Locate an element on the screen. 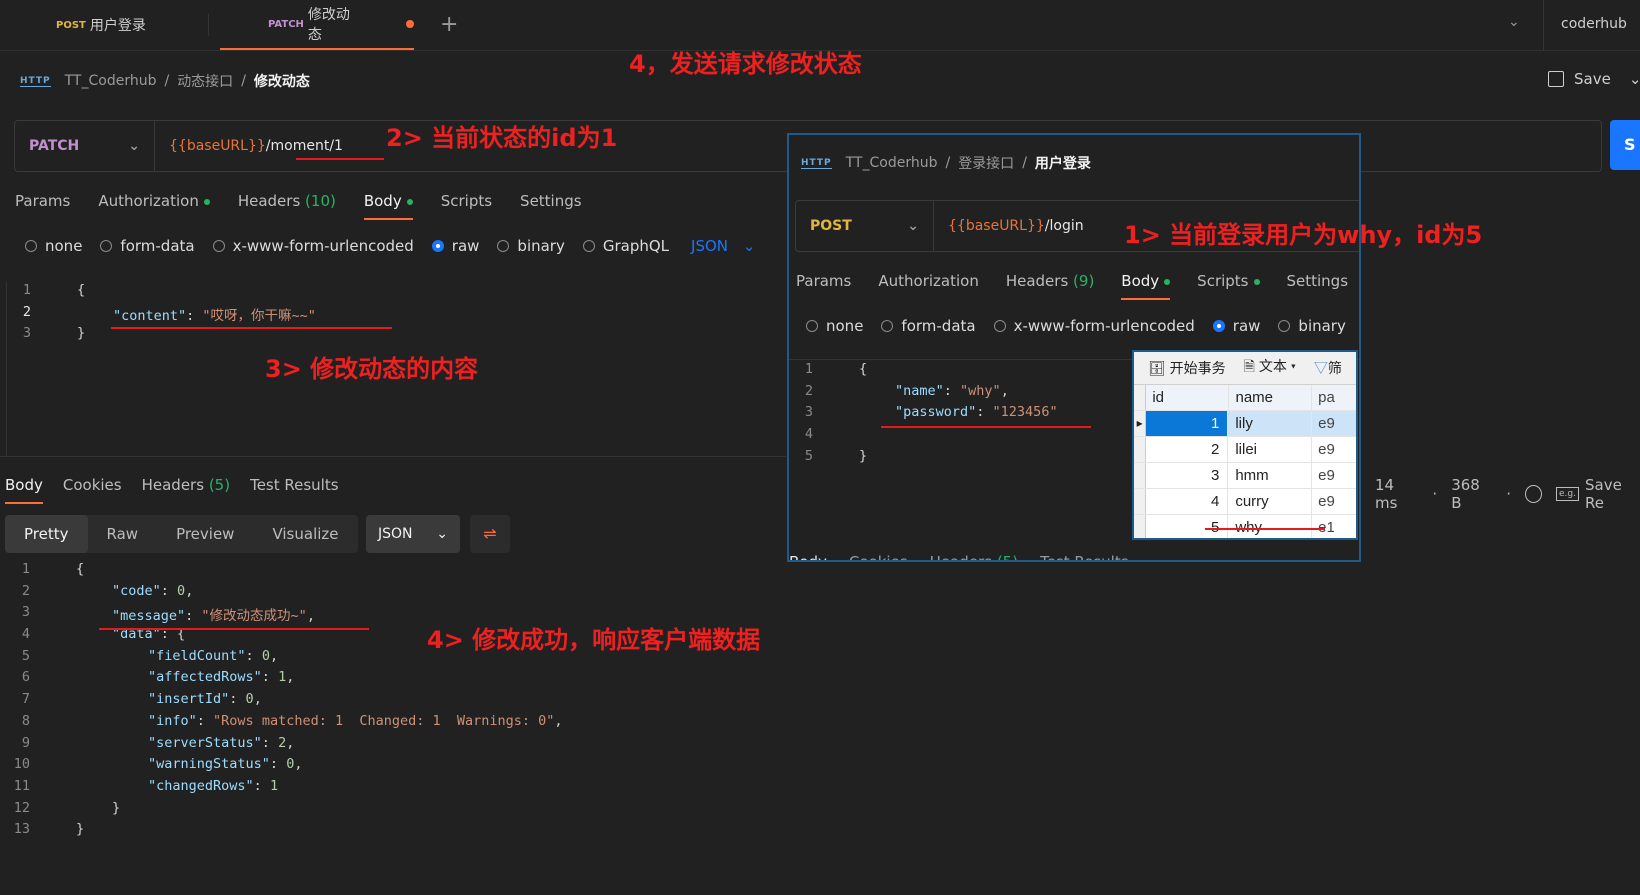  wrap-lines-icon: ⇌ is located at coordinates (490, 534).